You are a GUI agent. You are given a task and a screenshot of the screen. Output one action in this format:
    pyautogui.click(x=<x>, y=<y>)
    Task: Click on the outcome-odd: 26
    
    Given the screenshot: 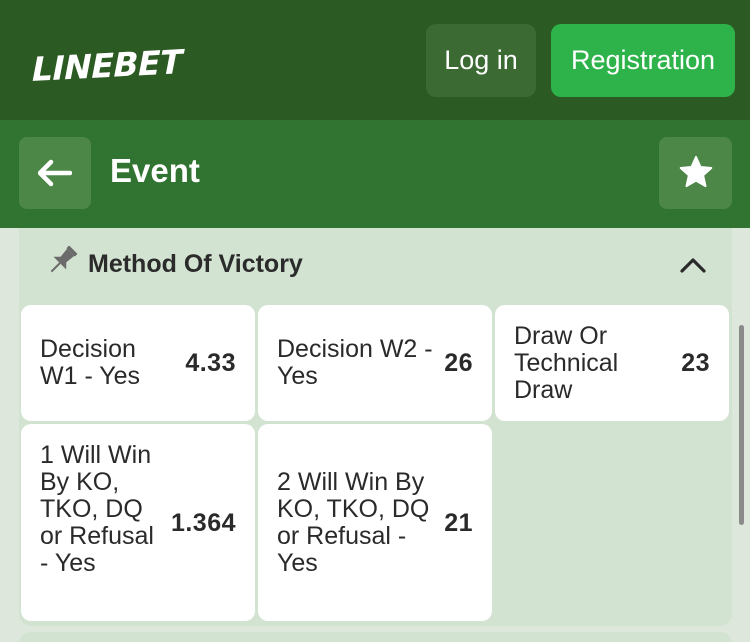 What is the action you would take?
    pyautogui.click(x=458, y=363)
    